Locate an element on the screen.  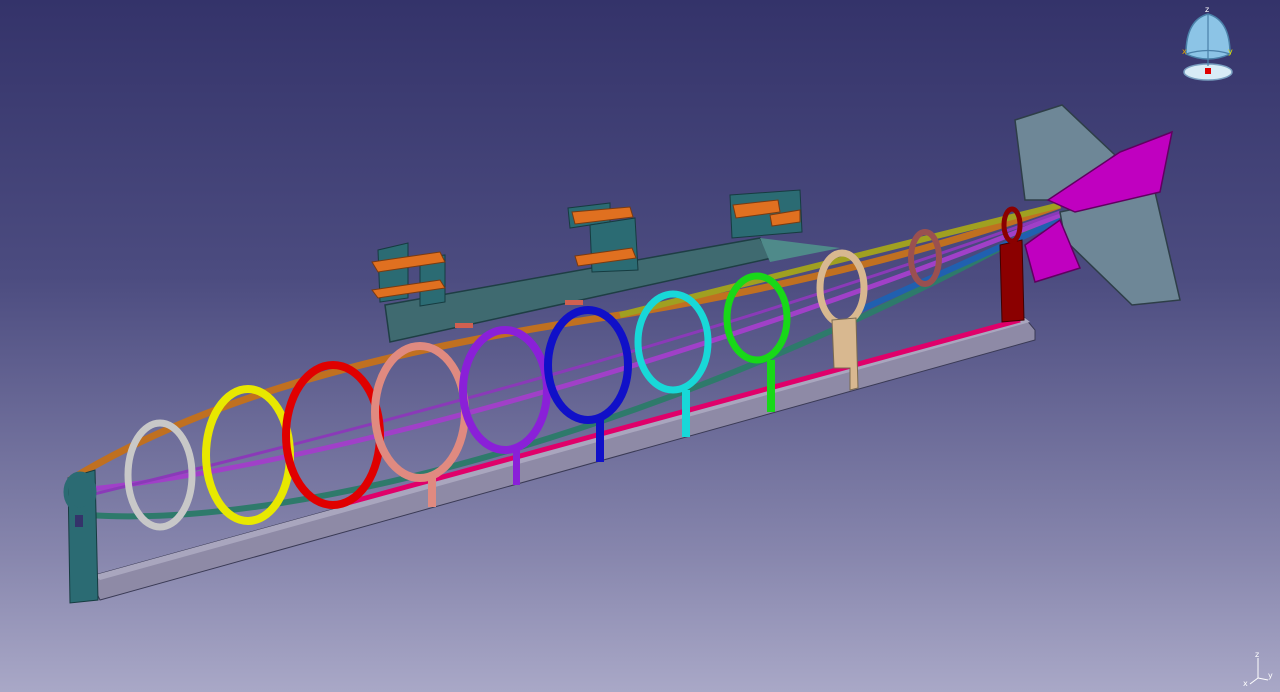
mini-axis-x: x is located at coordinates (1245, 683).